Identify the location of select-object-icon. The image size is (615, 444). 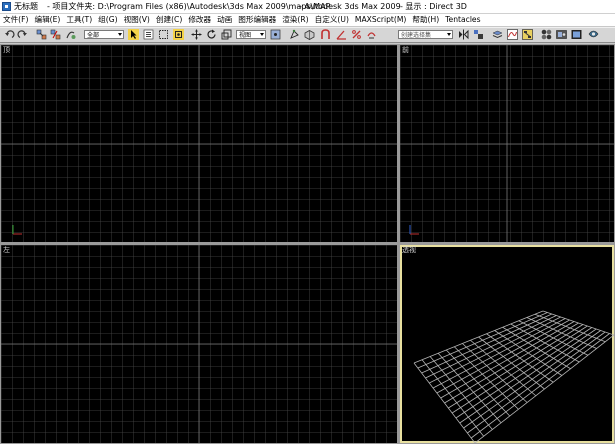
(133, 34).